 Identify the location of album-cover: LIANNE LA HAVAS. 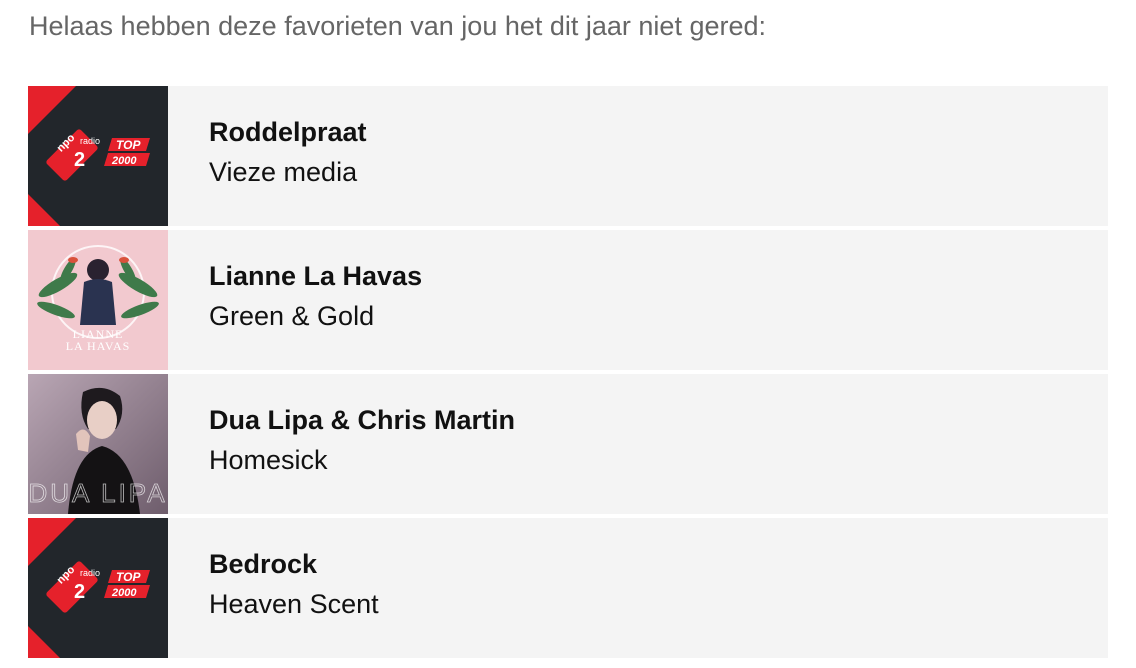
(98, 300).